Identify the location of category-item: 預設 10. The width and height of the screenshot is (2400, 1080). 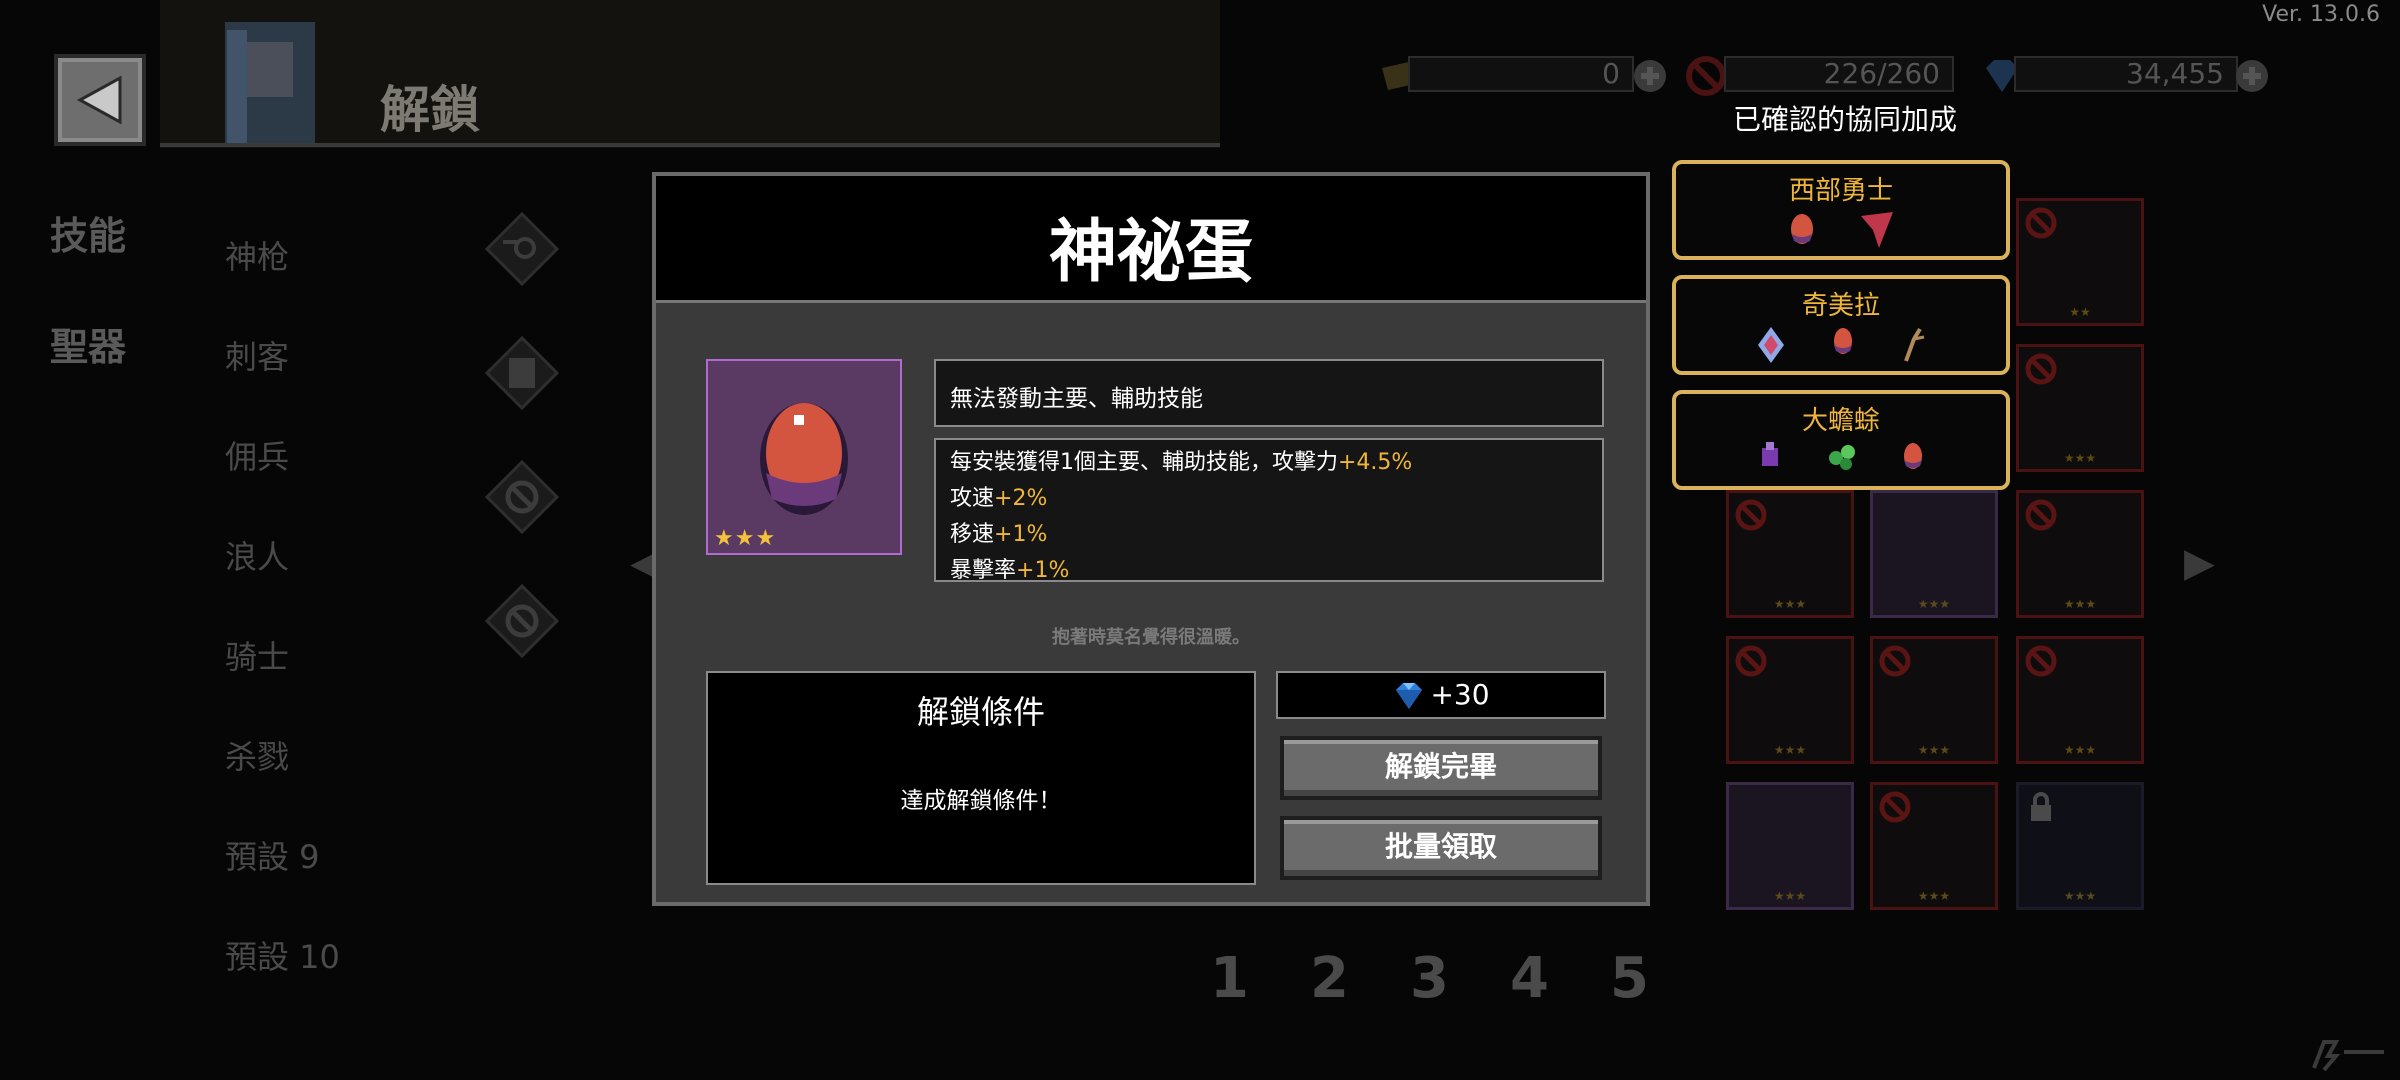
(282, 955).